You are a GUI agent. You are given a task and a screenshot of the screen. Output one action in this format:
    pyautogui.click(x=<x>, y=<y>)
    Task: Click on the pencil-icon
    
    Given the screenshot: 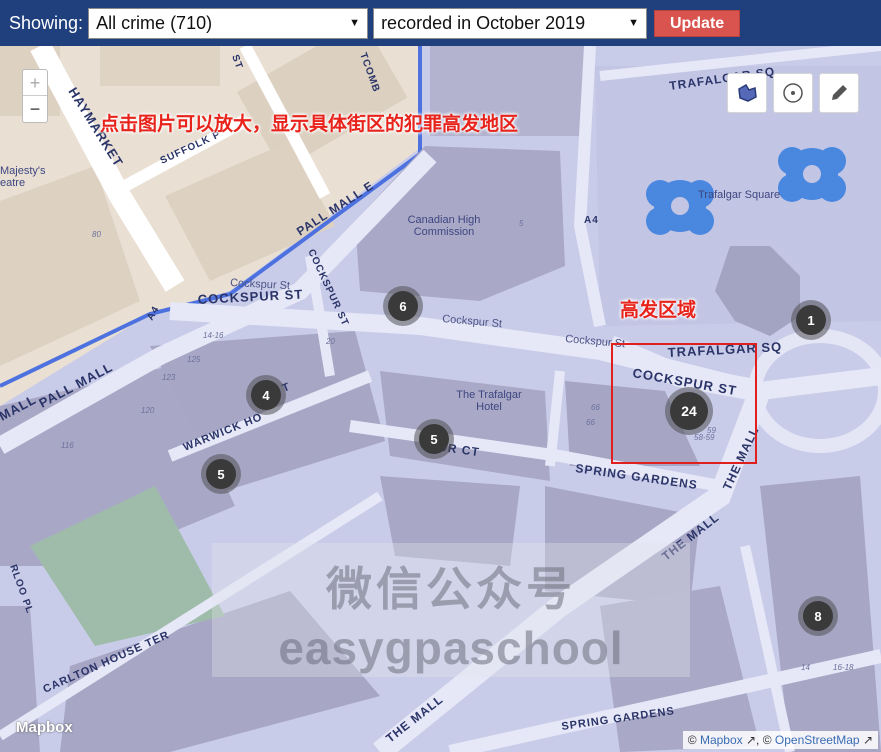 What is the action you would take?
    pyautogui.click(x=839, y=92)
    